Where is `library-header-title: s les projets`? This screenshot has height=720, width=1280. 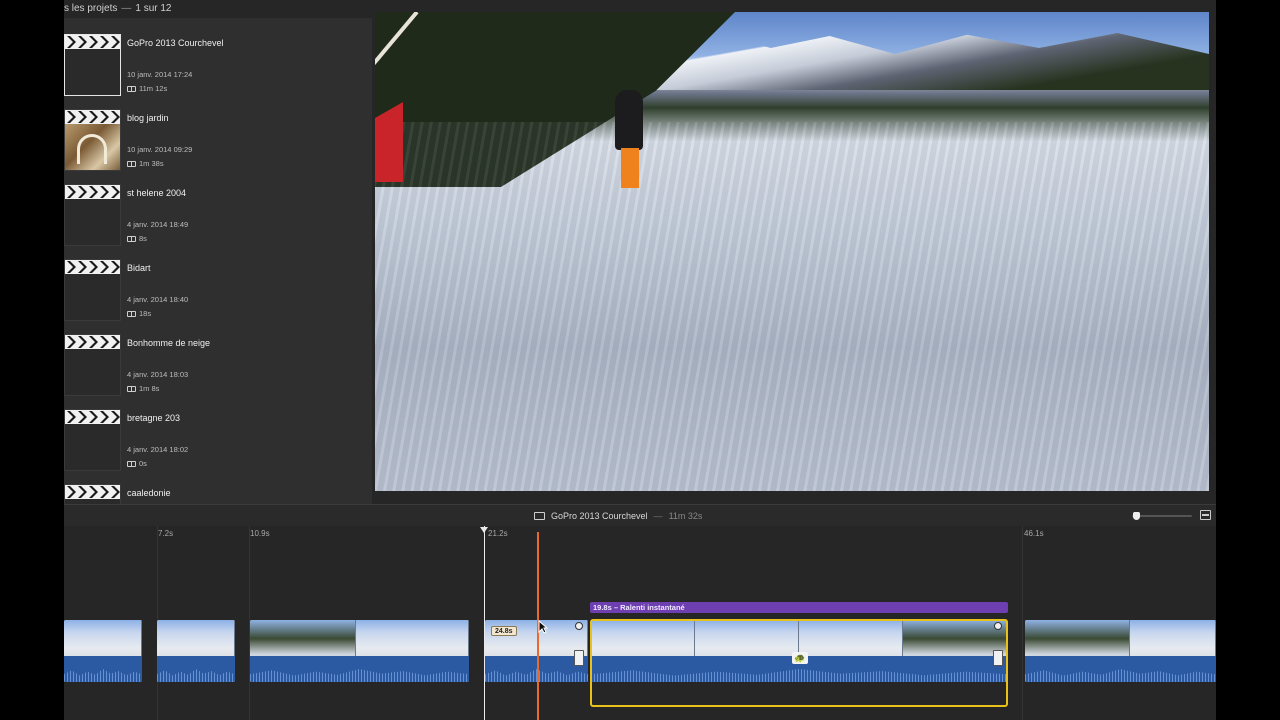 library-header-title: s les projets is located at coordinates (90, 8).